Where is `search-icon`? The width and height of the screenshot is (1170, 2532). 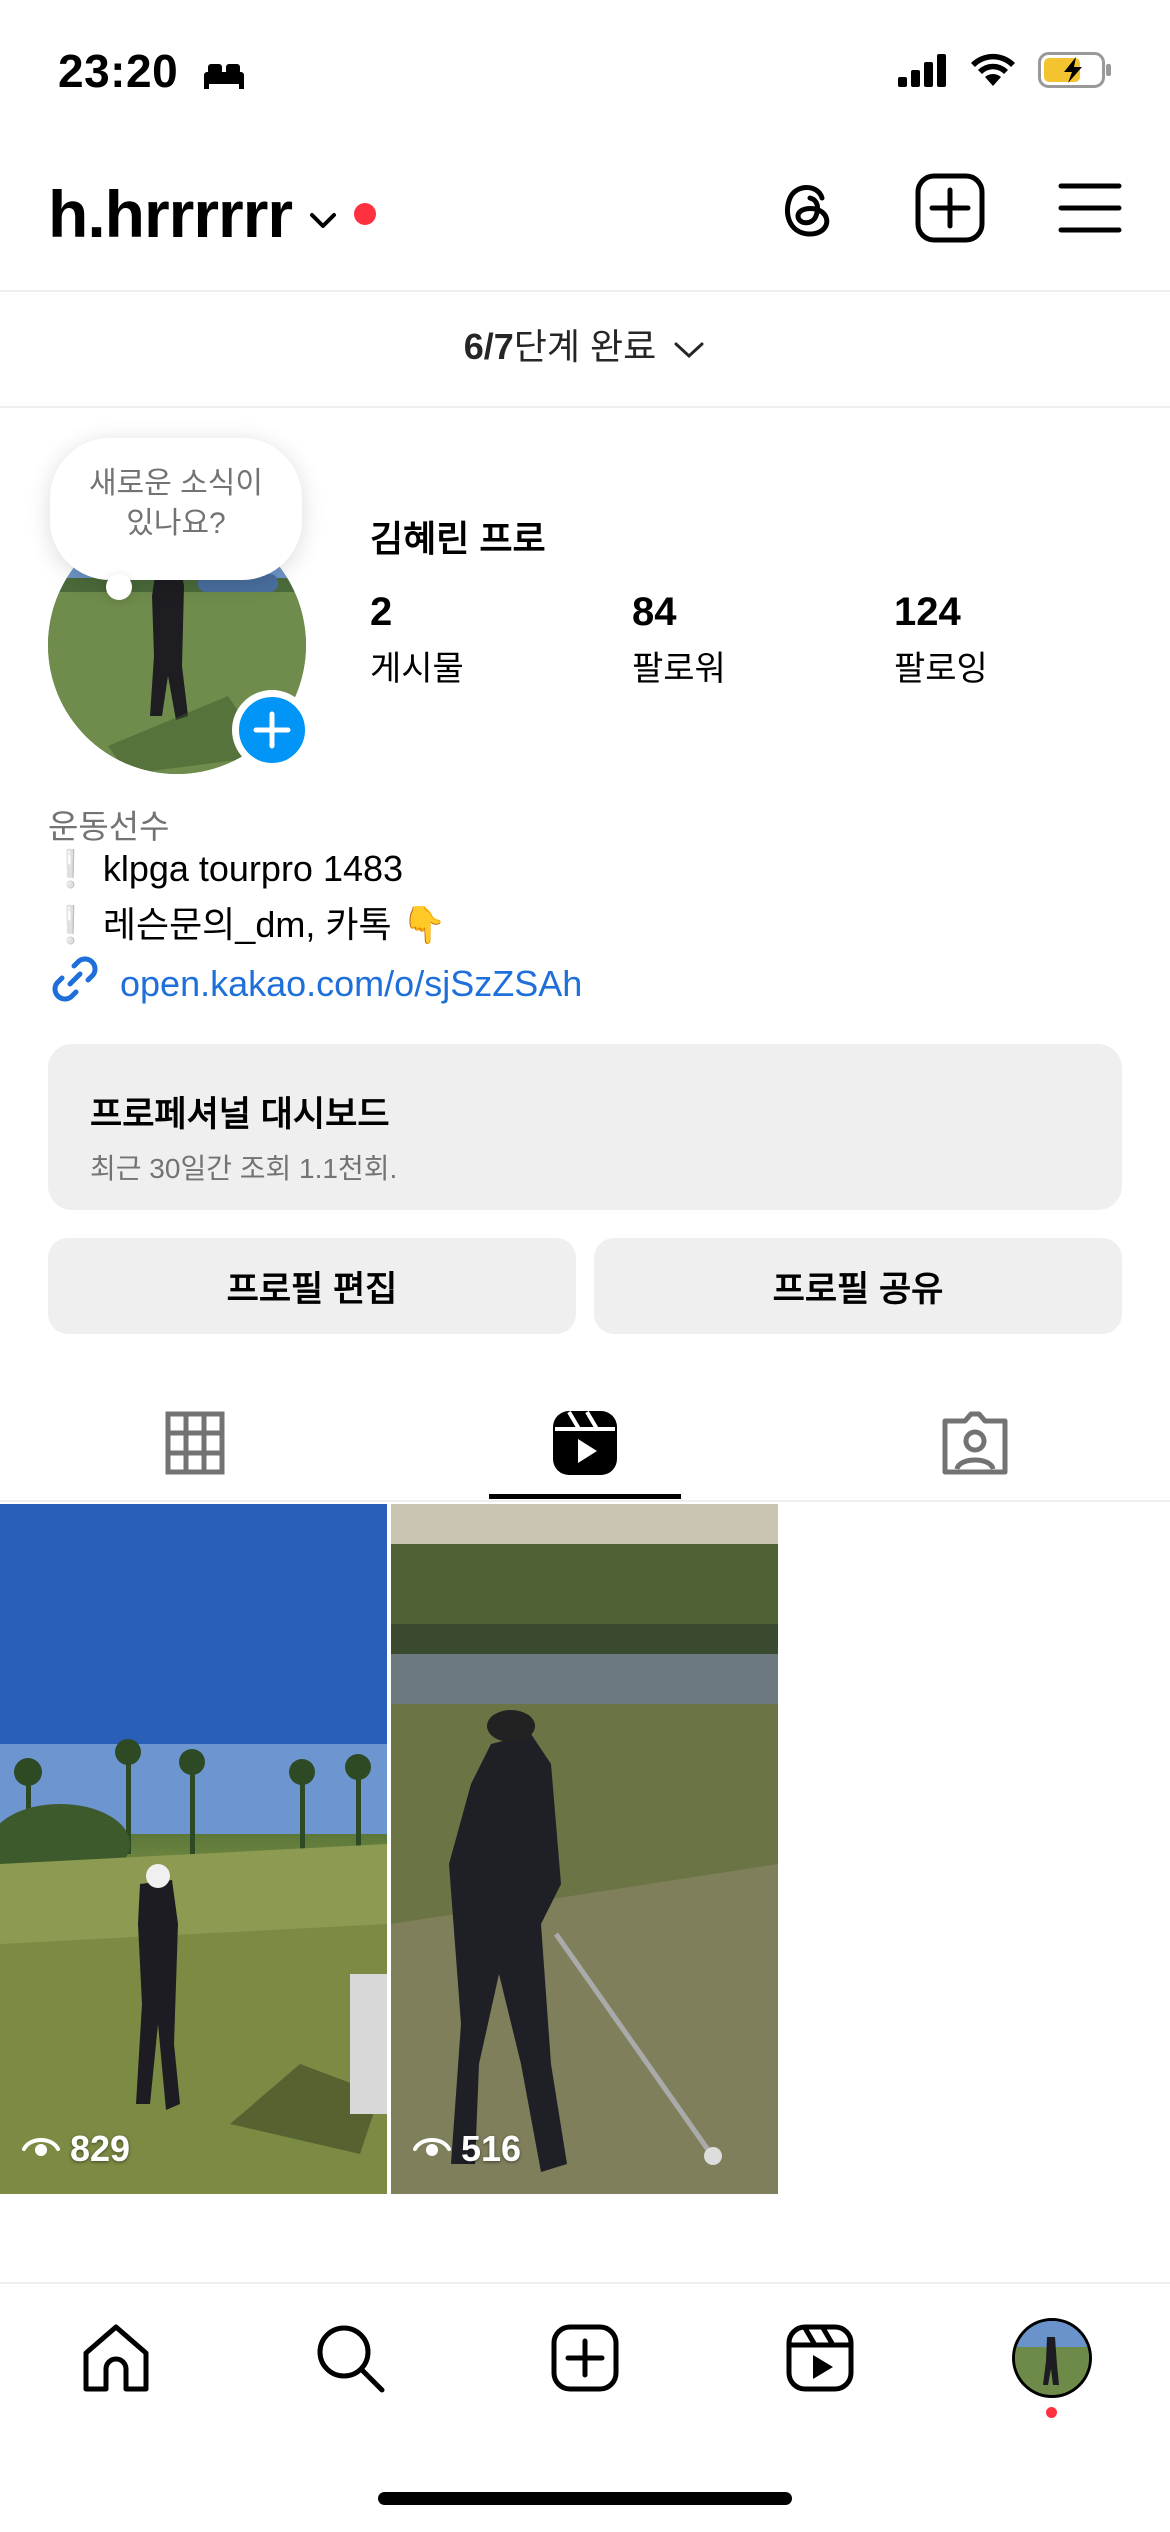
search-icon is located at coordinates (350, 2358).